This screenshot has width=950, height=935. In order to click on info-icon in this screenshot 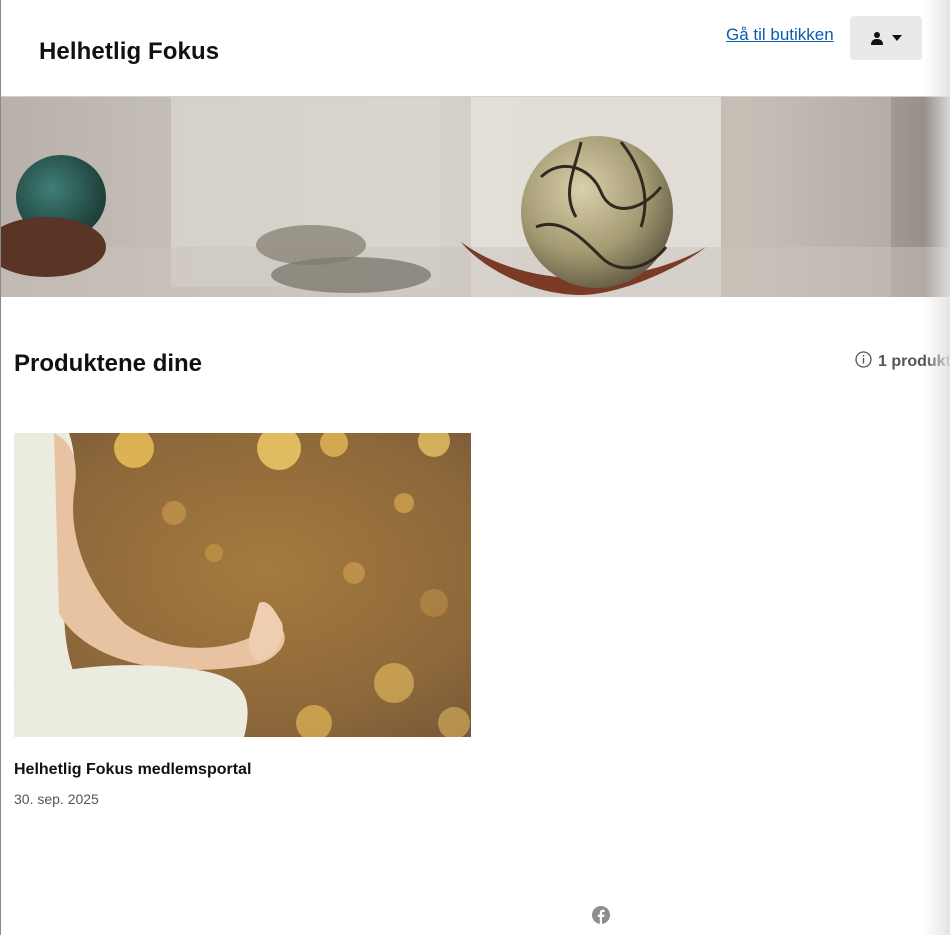, I will do `click(863, 362)`.